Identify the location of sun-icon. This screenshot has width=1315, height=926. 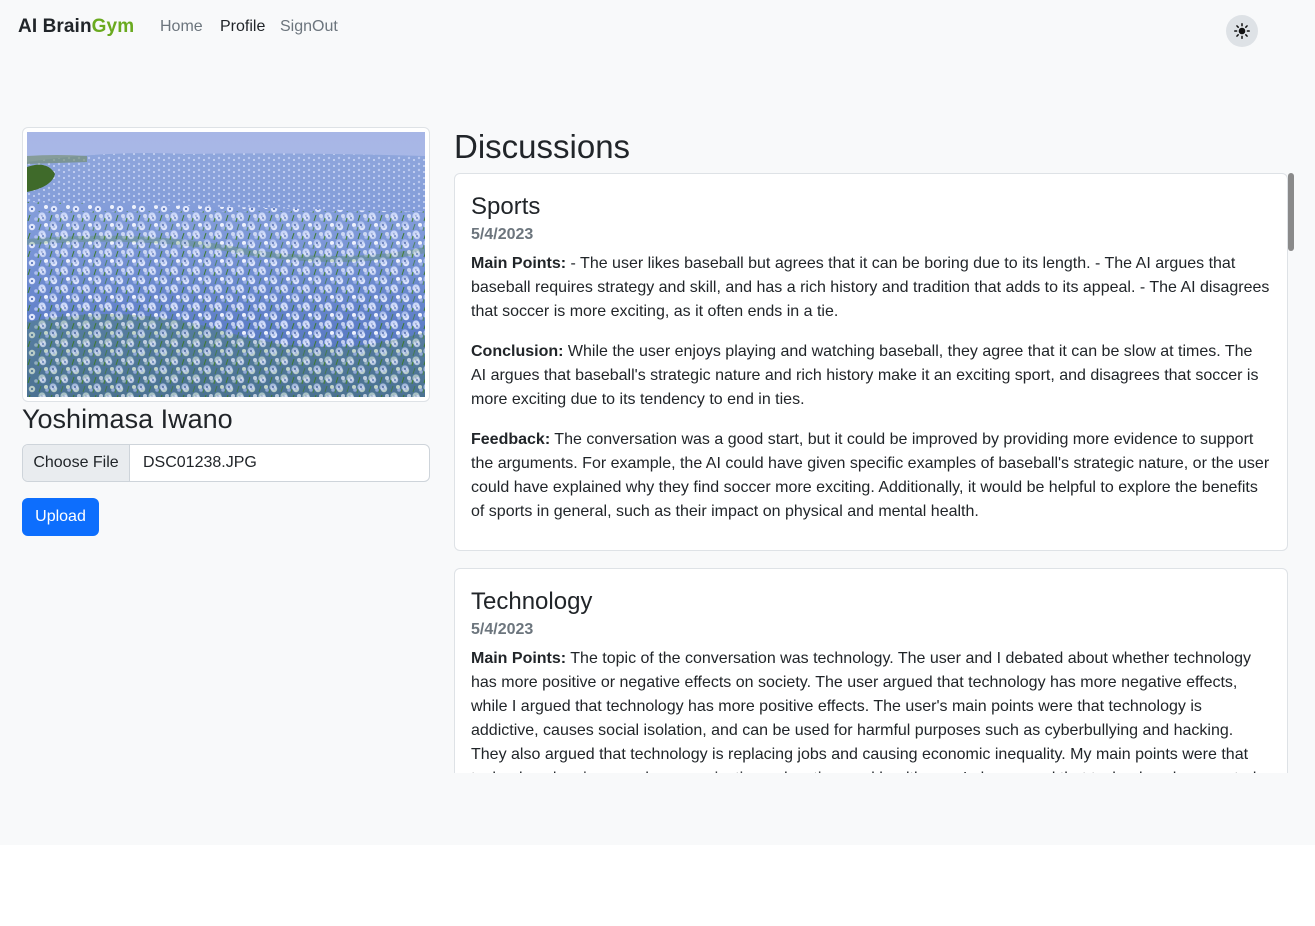
(1242, 31).